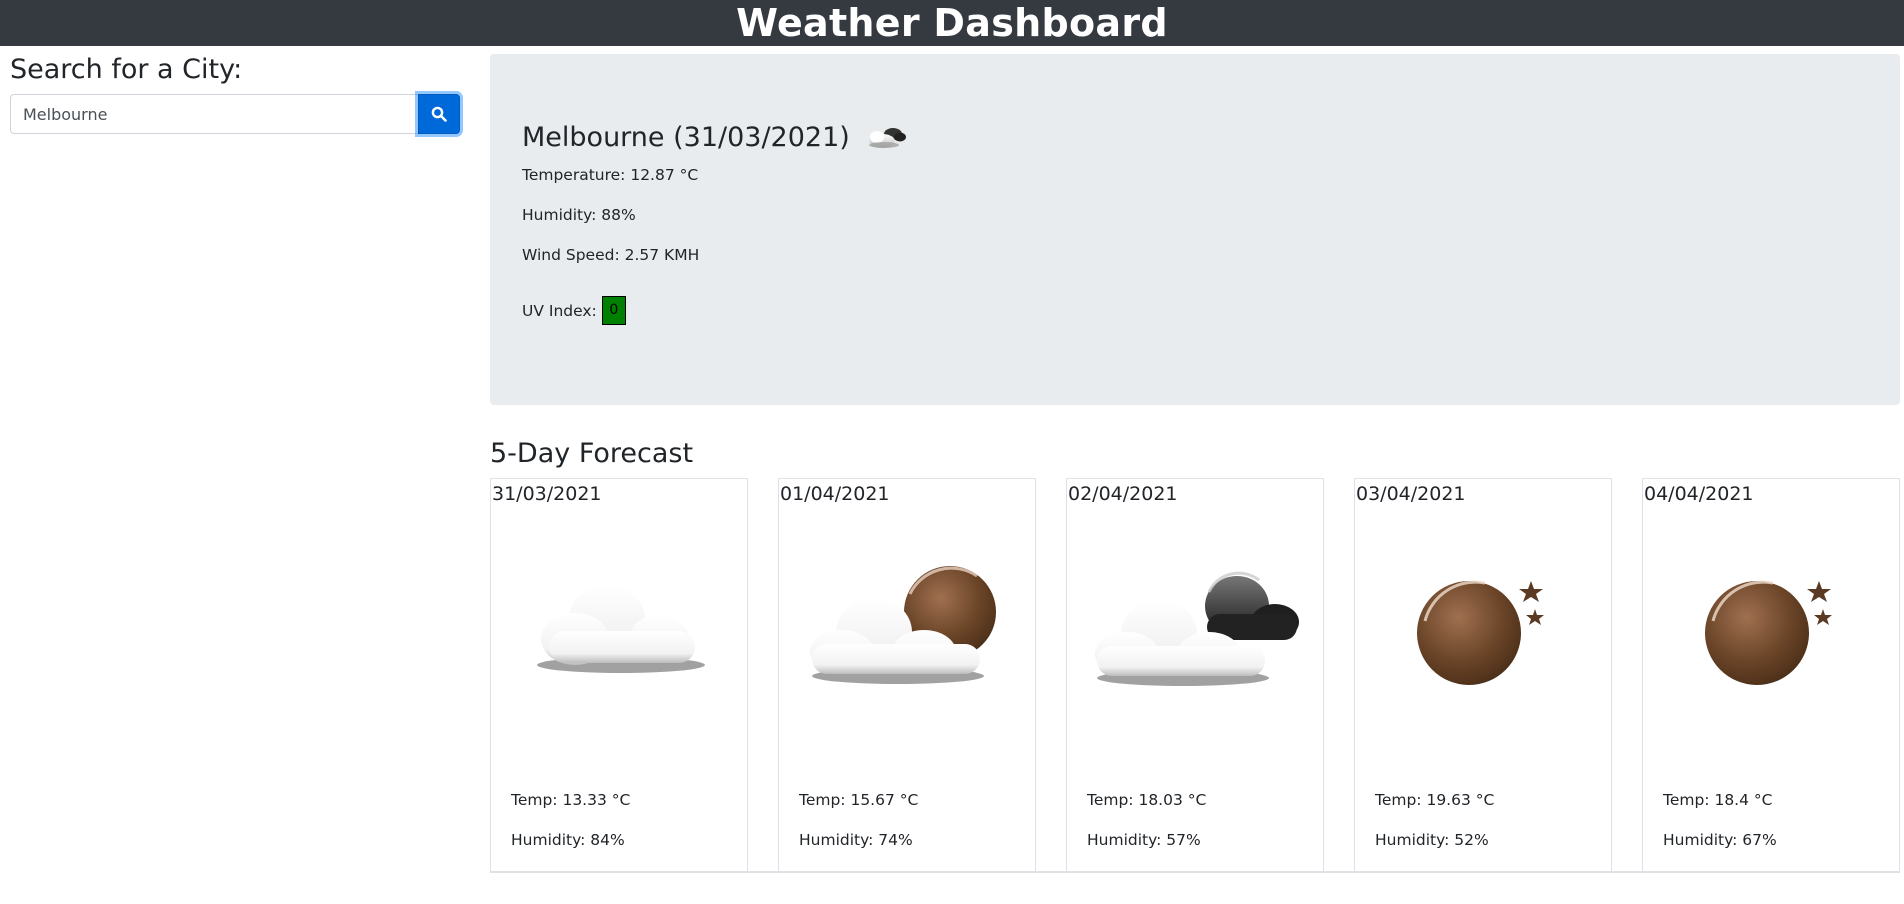 The width and height of the screenshot is (1904, 904). I want to click on forecast-card: 03/04/2021 Temp: 19.63 °C Humidity: 52%, so click(1483, 675).